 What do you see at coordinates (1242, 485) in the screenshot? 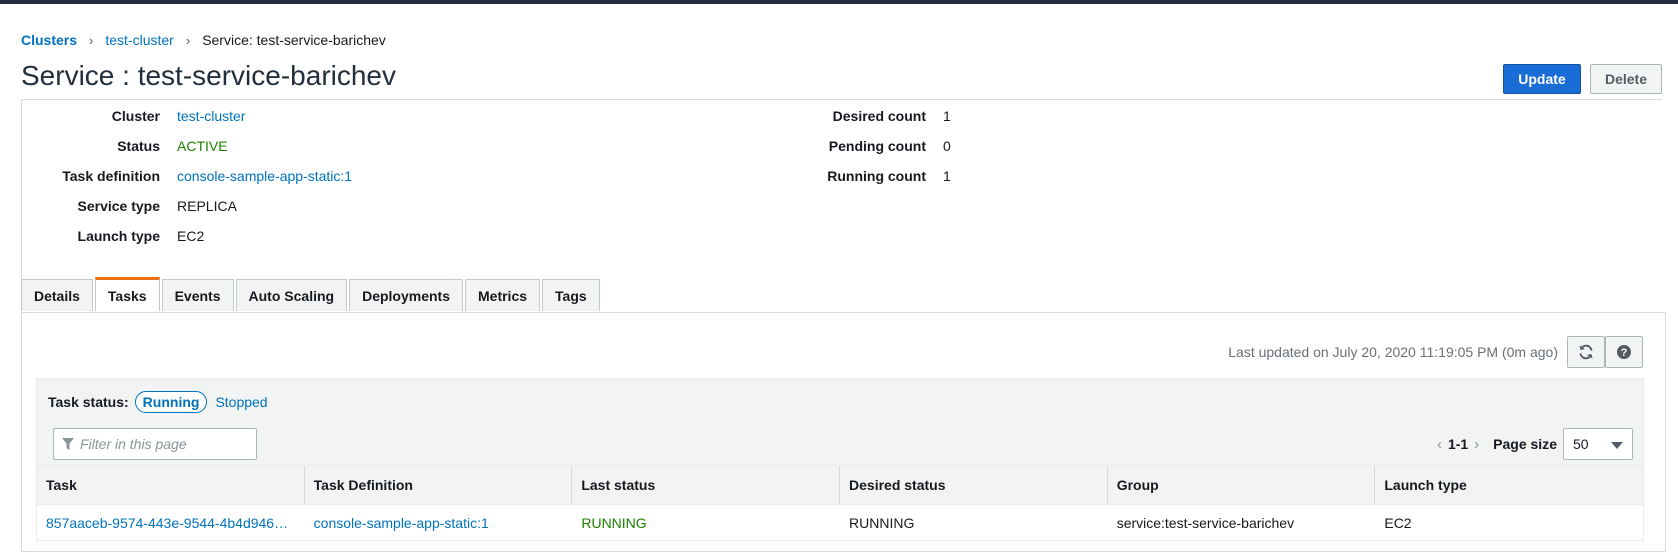
I see `column-header-group: Group` at bounding box center [1242, 485].